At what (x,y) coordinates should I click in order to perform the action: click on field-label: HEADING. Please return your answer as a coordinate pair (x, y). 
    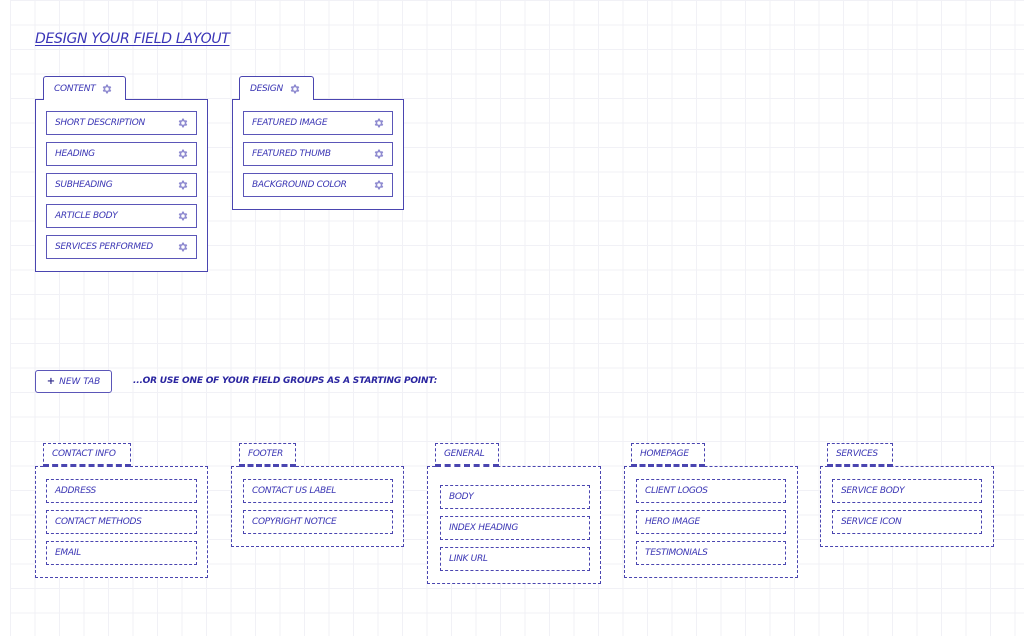
    Looking at the image, I should click on (75, 154).